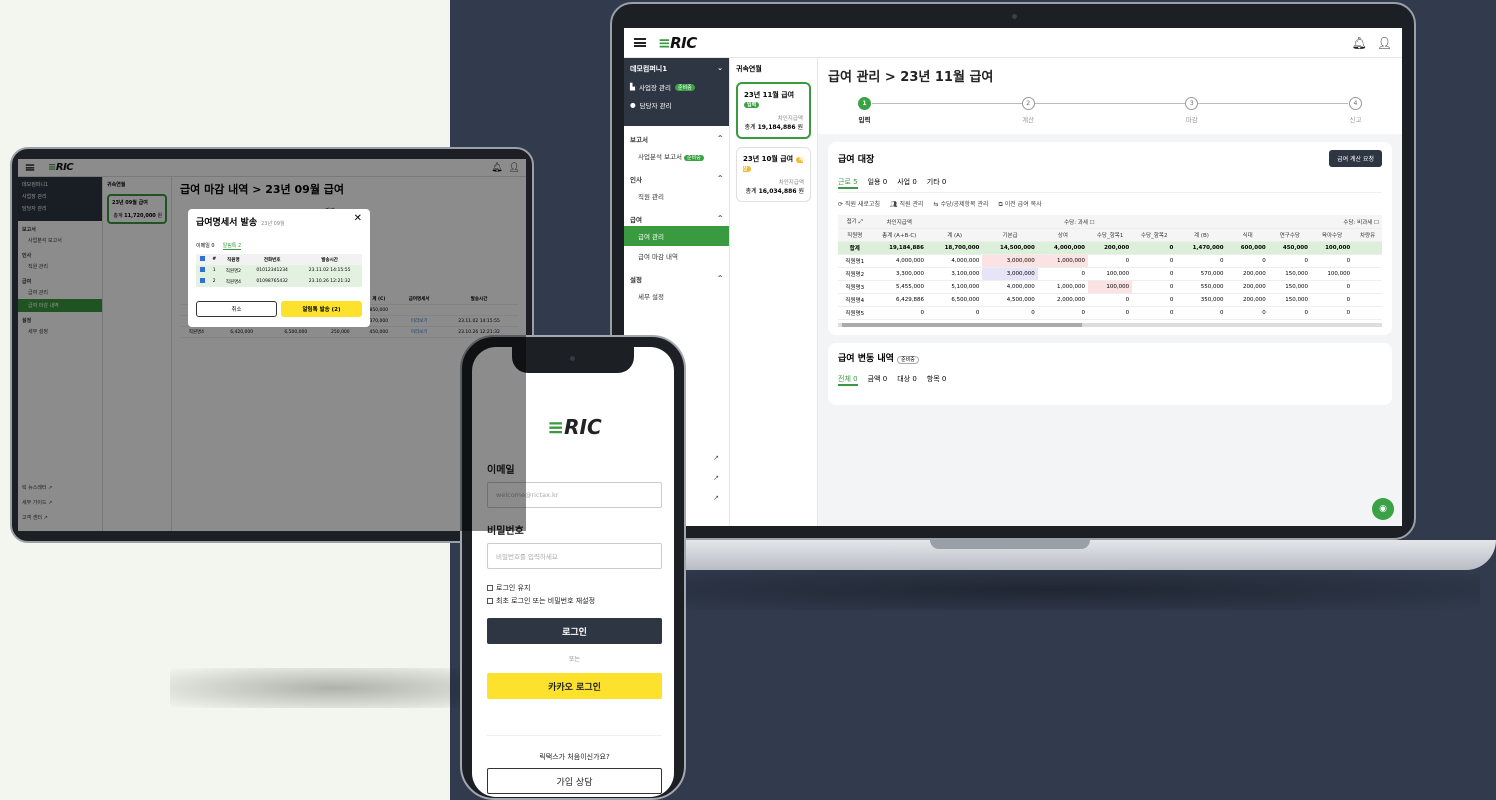  Describe the element at coordinates (676, 236) in the screenshot. I see `sidebar-item-payroll-manage: 급여 관리` at that location.